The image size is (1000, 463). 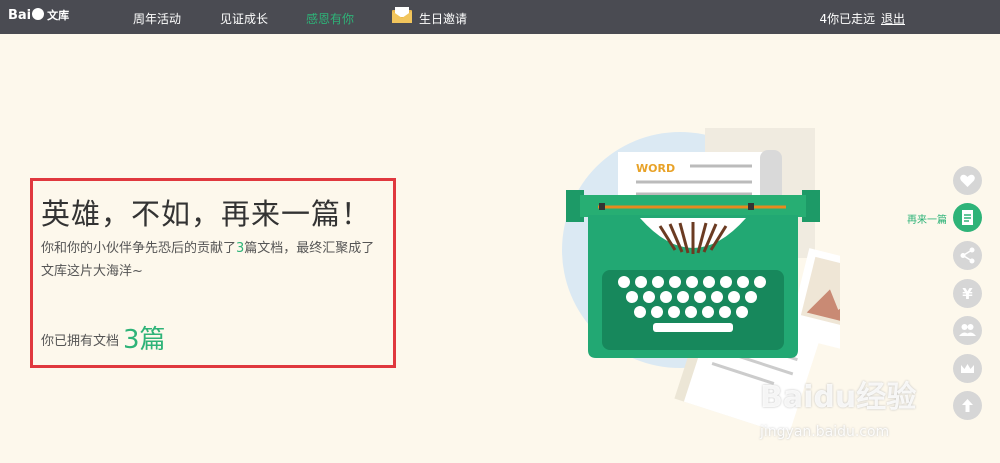 What do you see at coordinates (330, 18) in the screenshot?
I see `nav-thanks: 感恩有你` at bounding box center [330, 18].